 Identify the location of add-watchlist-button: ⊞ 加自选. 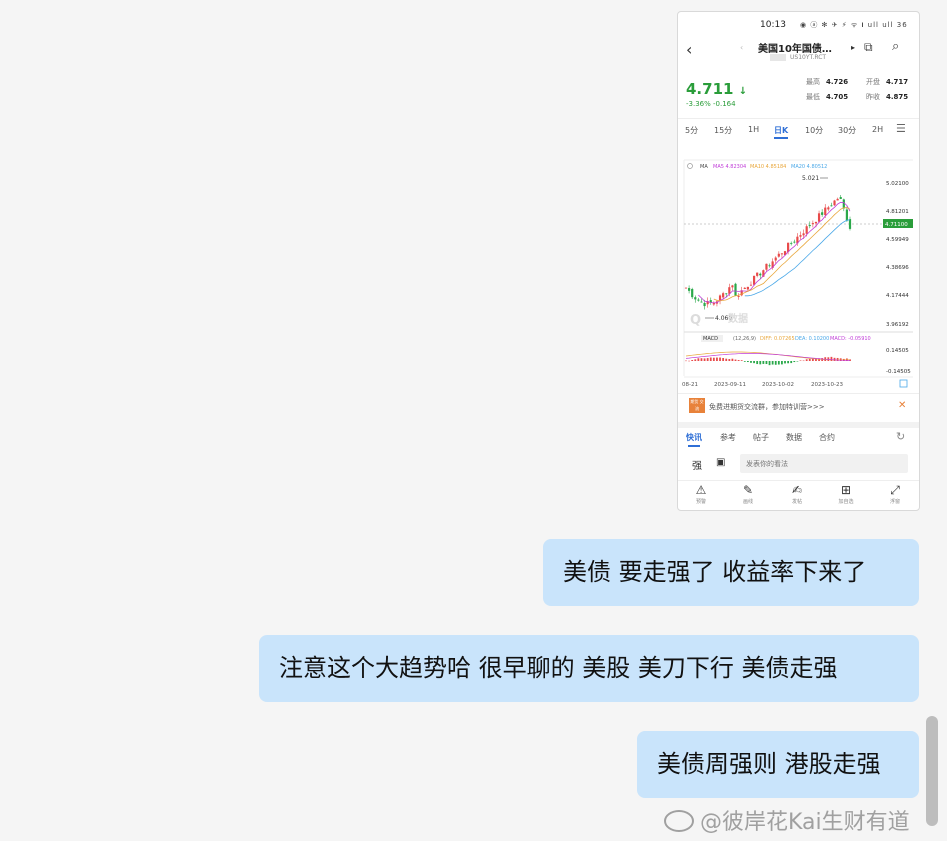
(846, 494).